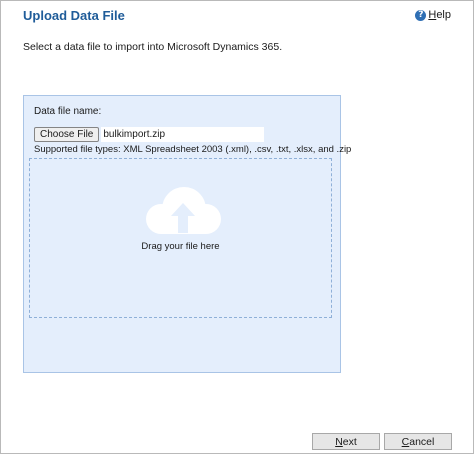 The width and height of the screenshot is (474, 454). I want to click on drag-file-here-text: Drag your file here, so click(180, 246).